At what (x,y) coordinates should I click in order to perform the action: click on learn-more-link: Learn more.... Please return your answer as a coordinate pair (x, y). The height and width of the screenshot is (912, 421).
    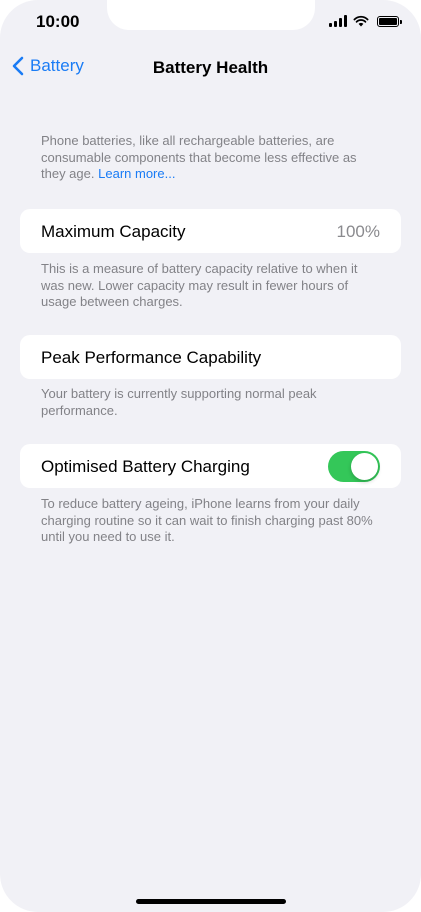
    Looking at the image, I should click on (136, 173).